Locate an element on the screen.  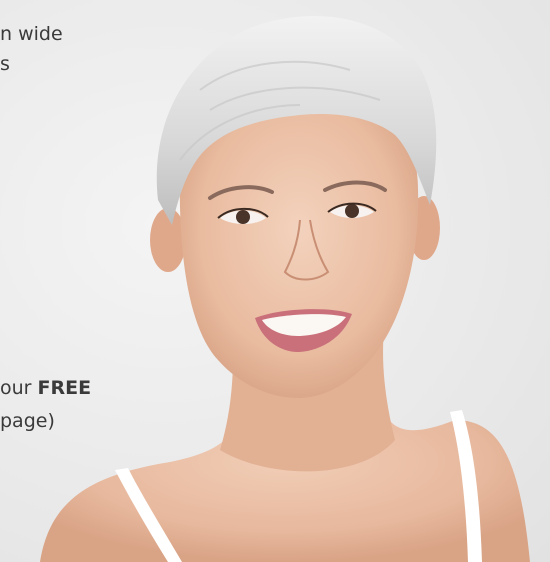
free-label: FREE is located at coordinates (64, 388).